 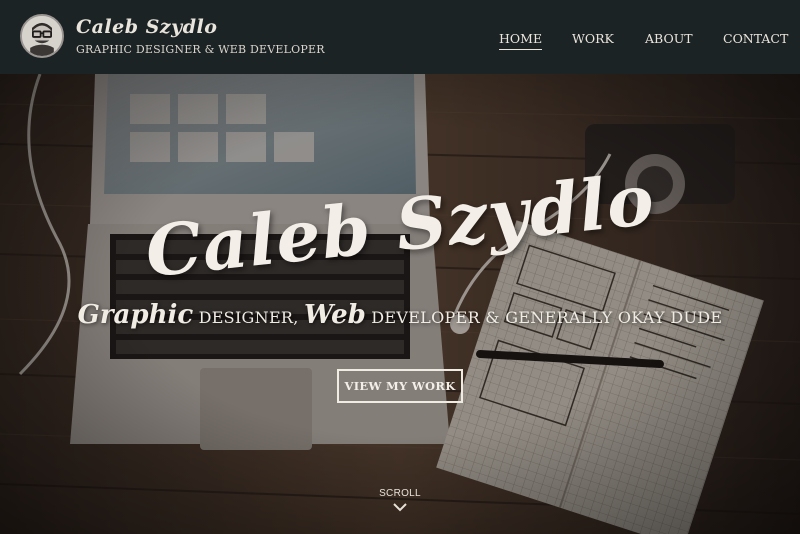 I want to click on subtitle-text-designer: DESIGNER,, so click(x=249, y=317).